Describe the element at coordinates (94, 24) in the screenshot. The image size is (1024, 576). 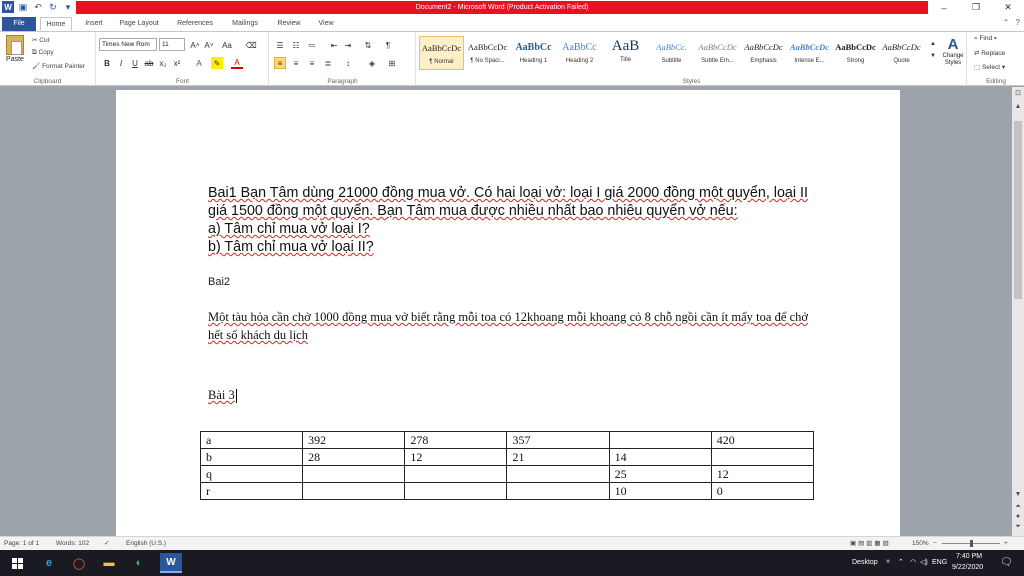
I see `tab-insert: Insert` at that location.